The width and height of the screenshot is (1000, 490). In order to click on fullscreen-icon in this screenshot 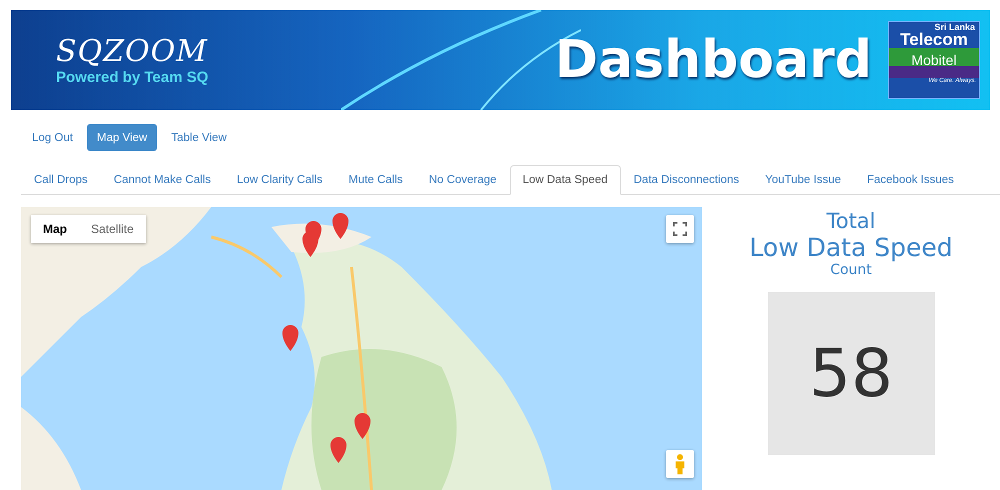, I will do `click(680, 229)`.